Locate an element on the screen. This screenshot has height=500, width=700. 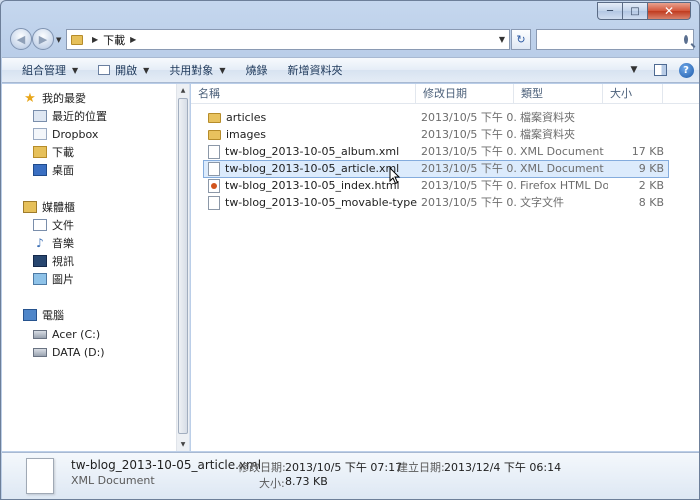
file-name-cell: articles is located at coordinates (313, 118).